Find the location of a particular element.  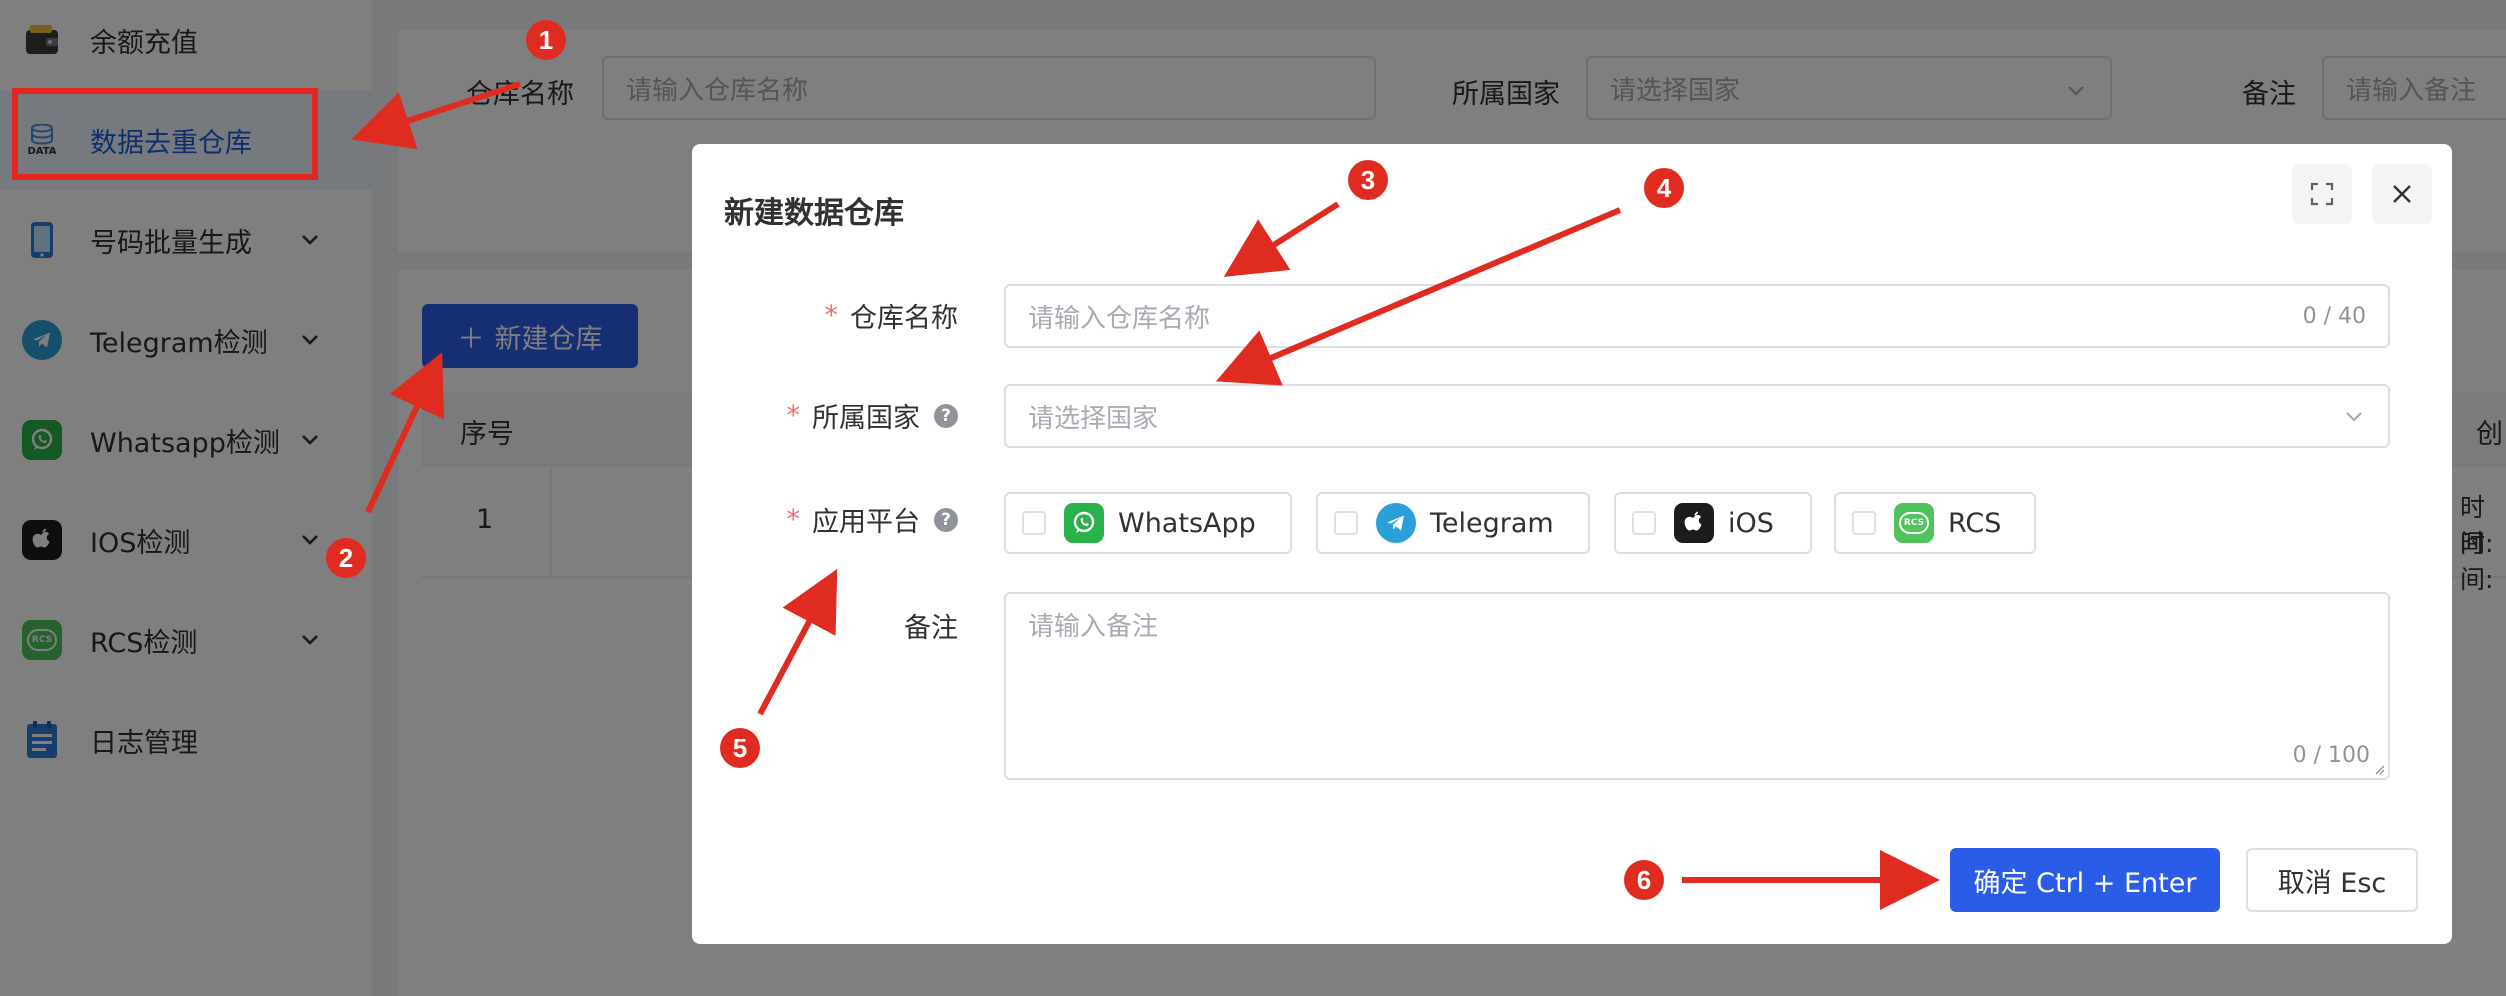

annotation-badge-3: 3 is located at coordinates (1368, 180).